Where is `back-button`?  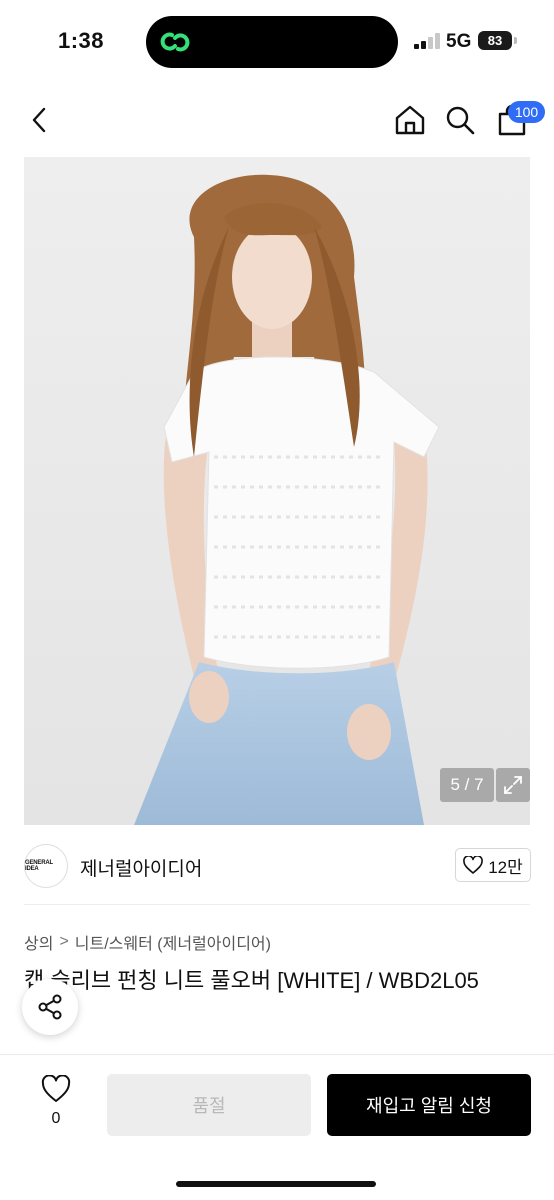
back-button is located at coordinates (40, 120).